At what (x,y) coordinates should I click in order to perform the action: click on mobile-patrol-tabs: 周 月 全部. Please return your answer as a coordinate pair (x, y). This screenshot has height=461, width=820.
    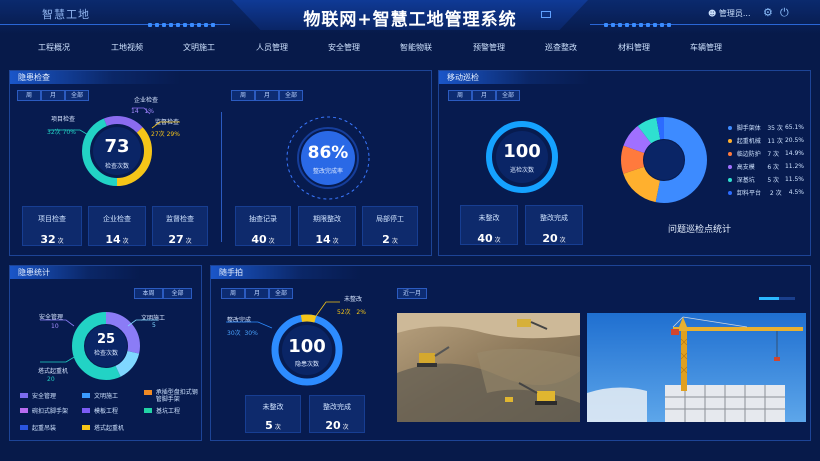
    Looking at the image, I should click on (484, 95).